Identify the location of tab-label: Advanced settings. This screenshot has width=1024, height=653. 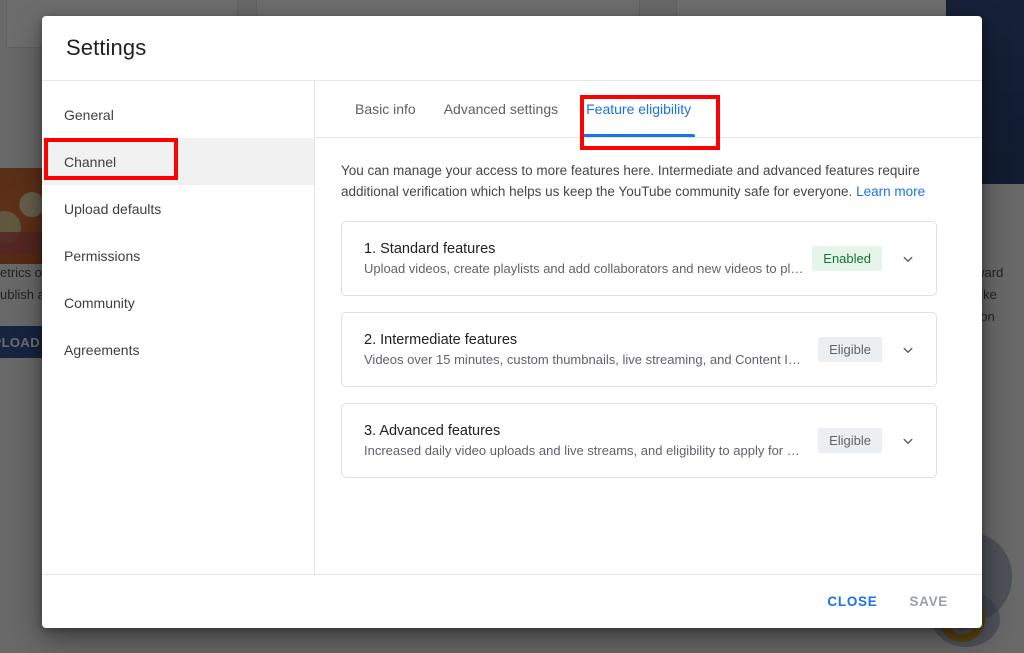
(501, 109).